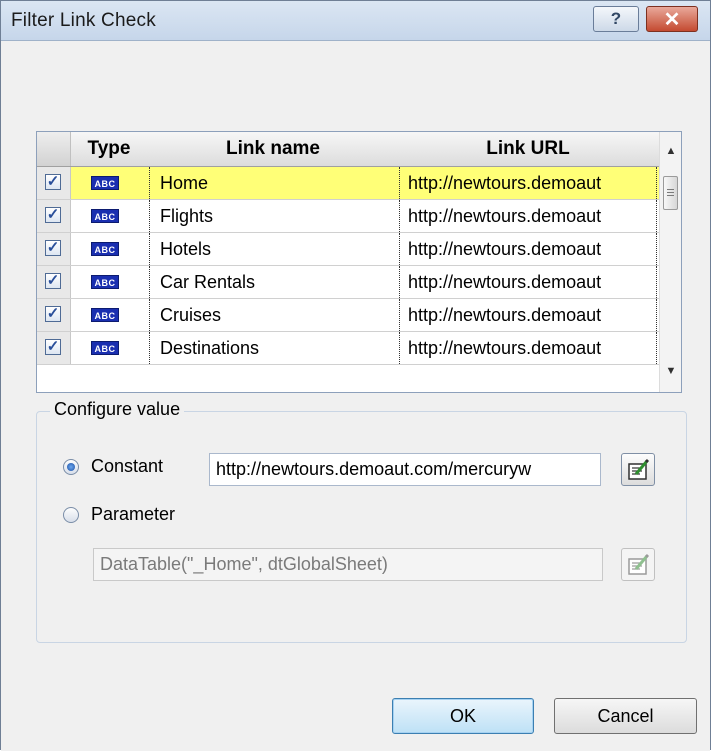 The width and height of the screenshot is (713, 751). Describe the element at coordinates (273, 315) in the screenshot. I see `row-link-name: Cruises` at that location.